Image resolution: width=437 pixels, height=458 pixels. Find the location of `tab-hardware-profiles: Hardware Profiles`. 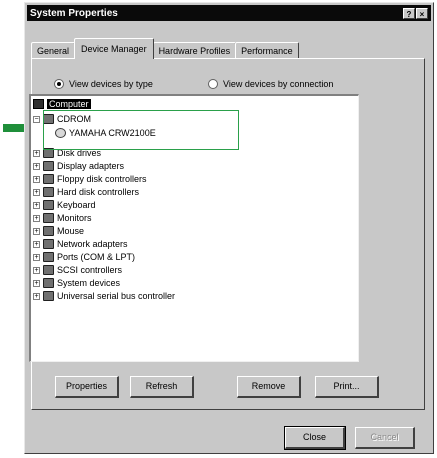

tab-hardware-profiles: Hardware Profiles is located at coordinates (194, 50).